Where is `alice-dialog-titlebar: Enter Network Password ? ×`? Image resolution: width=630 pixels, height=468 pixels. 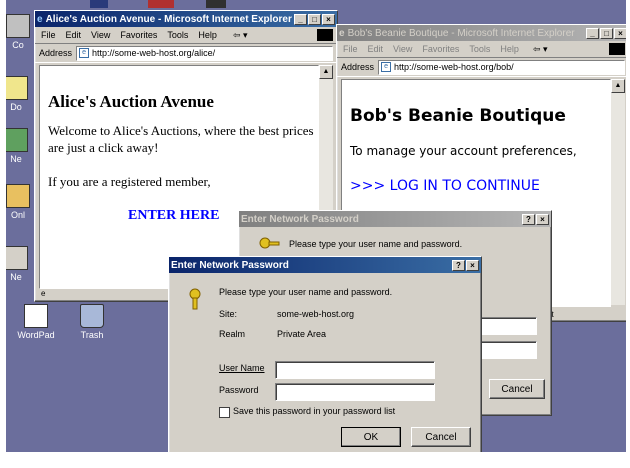
alice-dialog-titlebar: Enter Network Password ? × is located at coordinates (325, 265).